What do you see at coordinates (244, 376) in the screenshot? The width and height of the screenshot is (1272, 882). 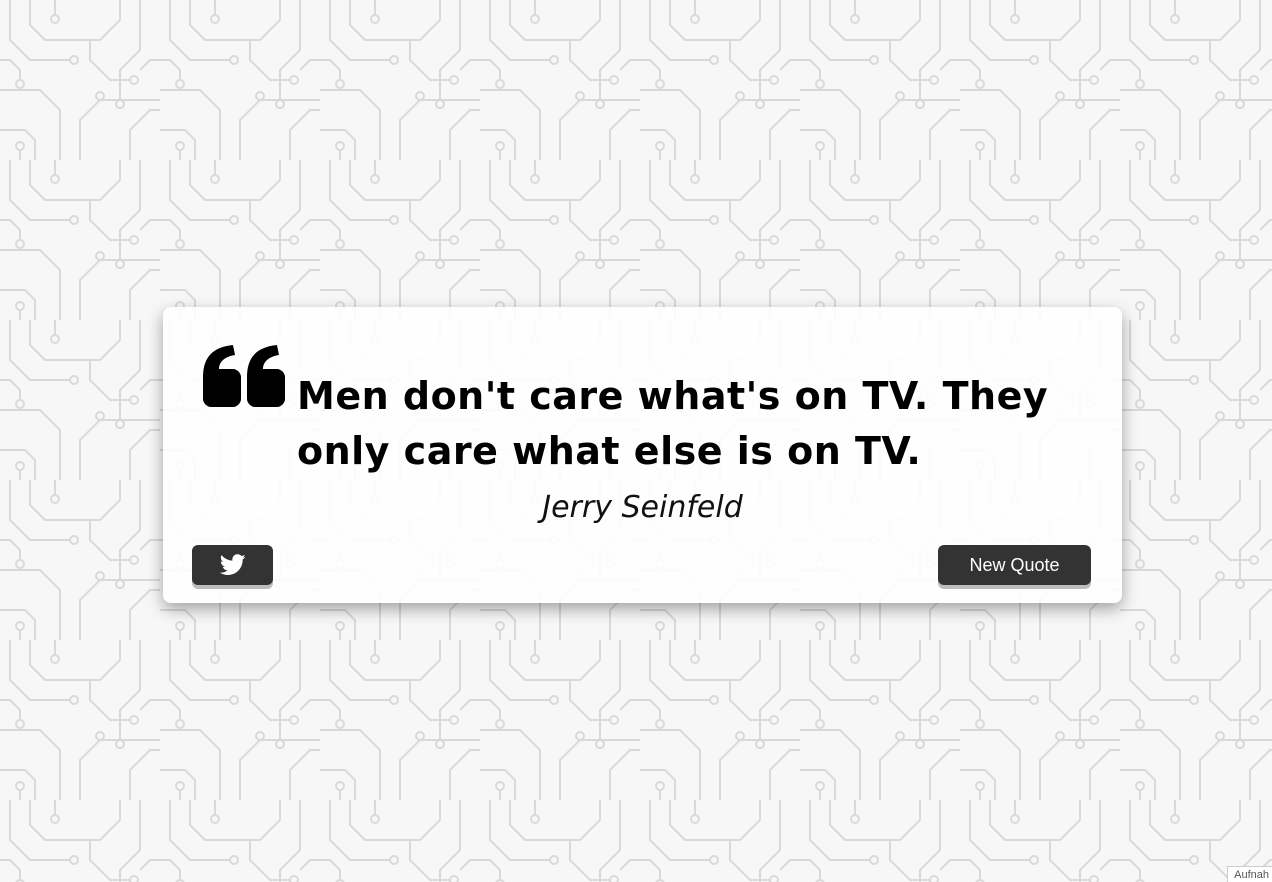 I see `quote-left-icon` at bounding box center [244, 376].